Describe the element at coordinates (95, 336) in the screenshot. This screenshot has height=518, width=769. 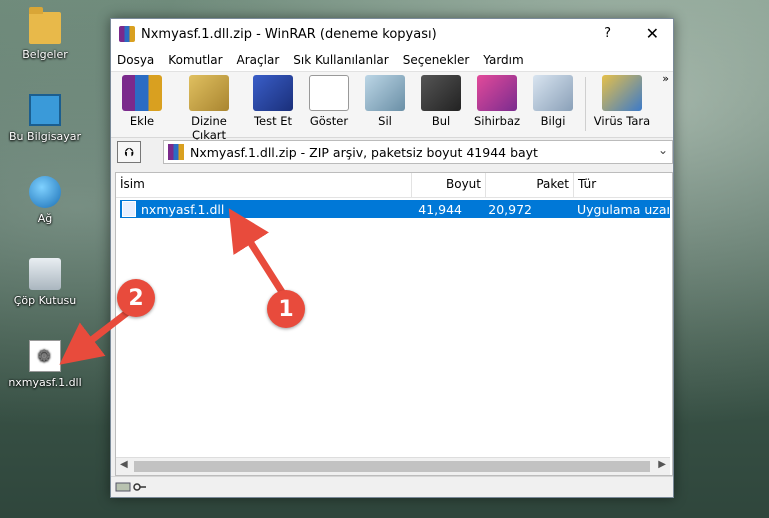
I see `arrow-to-desktop-file` at that location.